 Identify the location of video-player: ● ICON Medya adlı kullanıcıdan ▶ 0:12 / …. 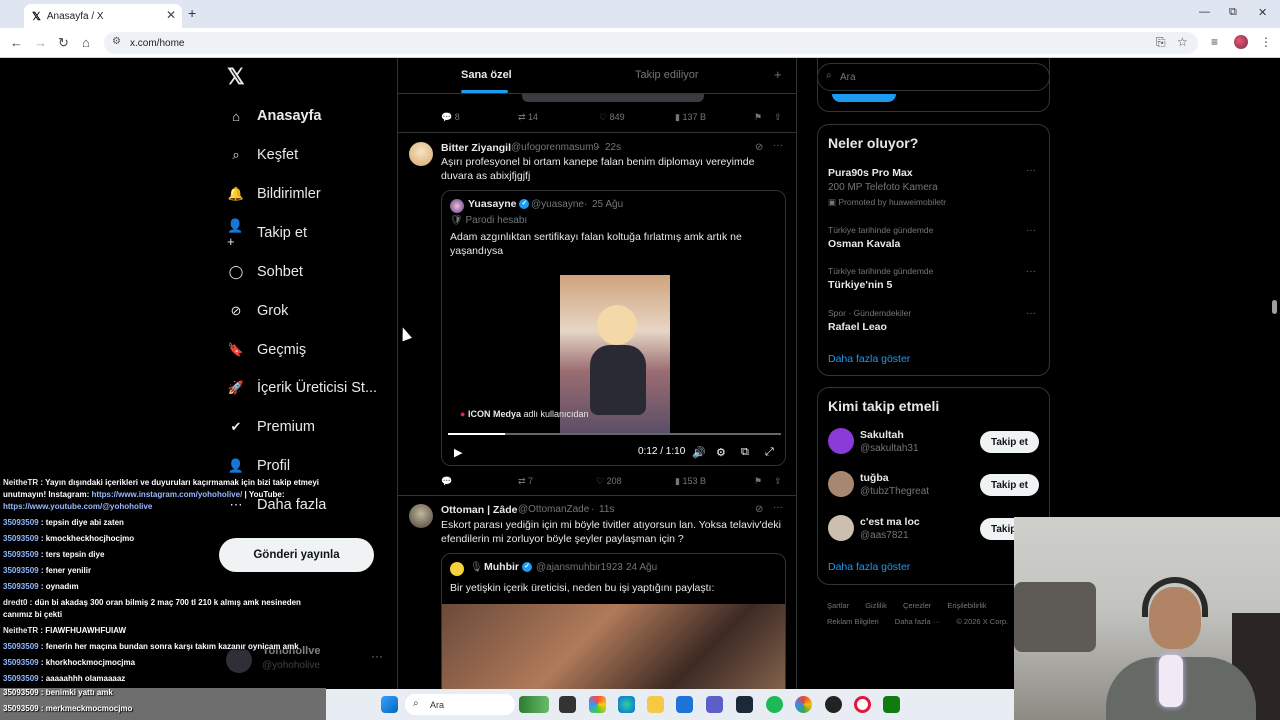
(613, 370).